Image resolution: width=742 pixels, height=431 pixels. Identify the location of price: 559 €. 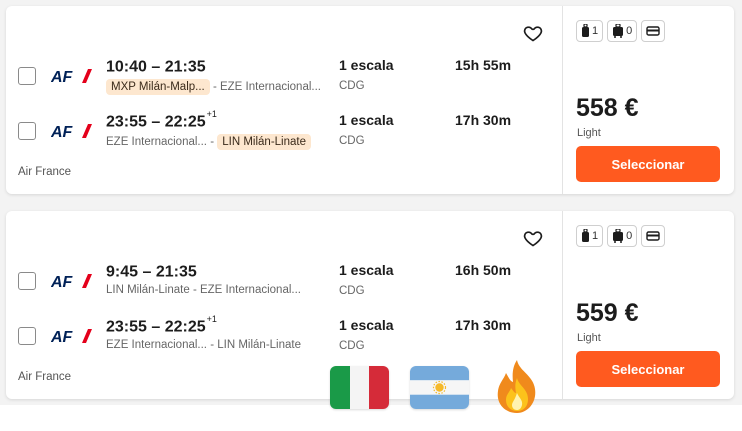
(607, 313).